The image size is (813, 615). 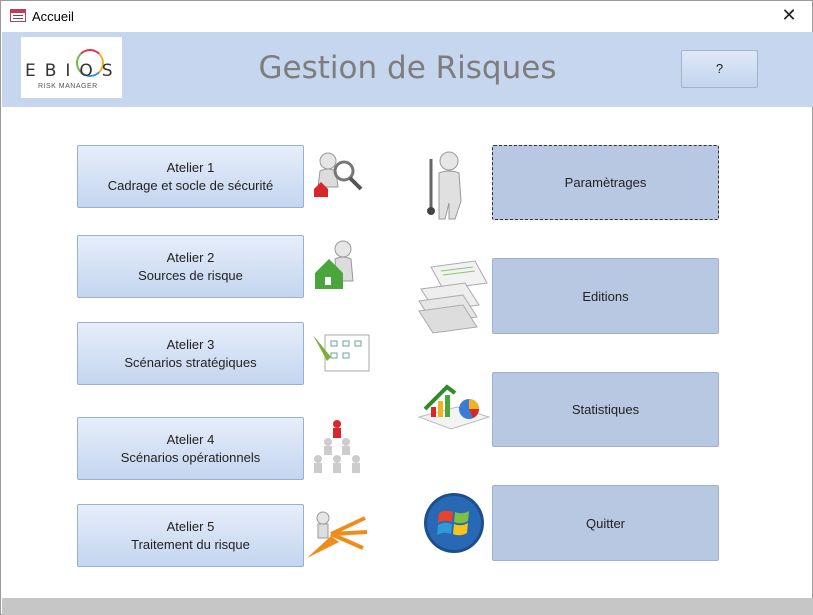 I want to click on atelier-2-button: Atelier 2 Sources de risque, so click(x=190, y=266).